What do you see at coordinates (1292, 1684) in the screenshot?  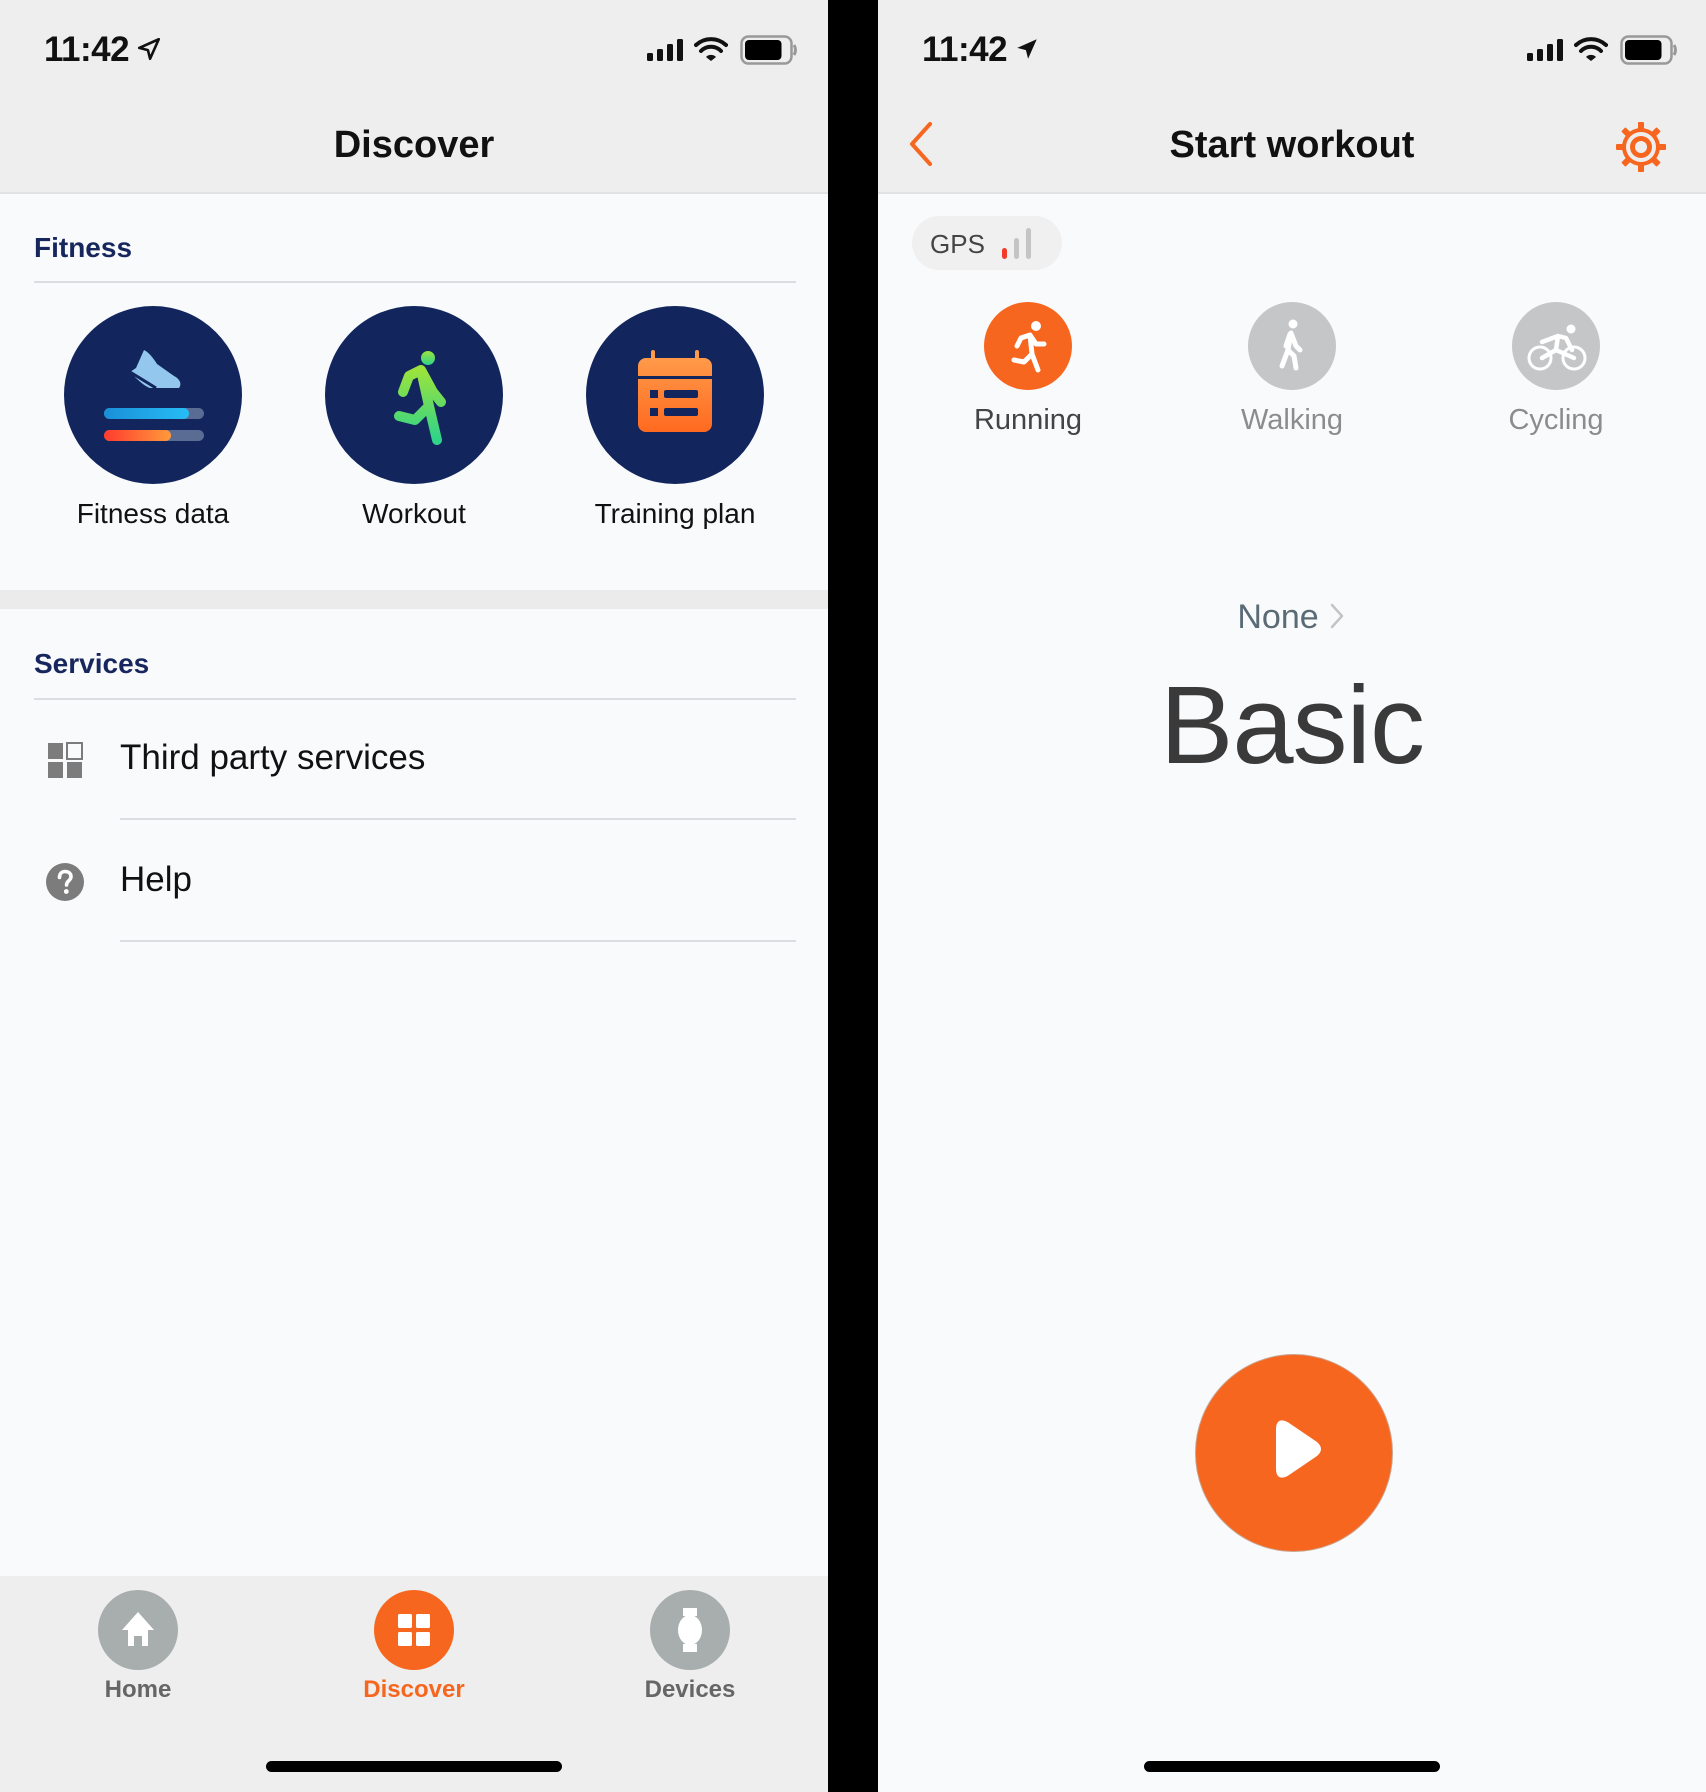 I see `bottom-area` at bounding box center [1292, 1684].